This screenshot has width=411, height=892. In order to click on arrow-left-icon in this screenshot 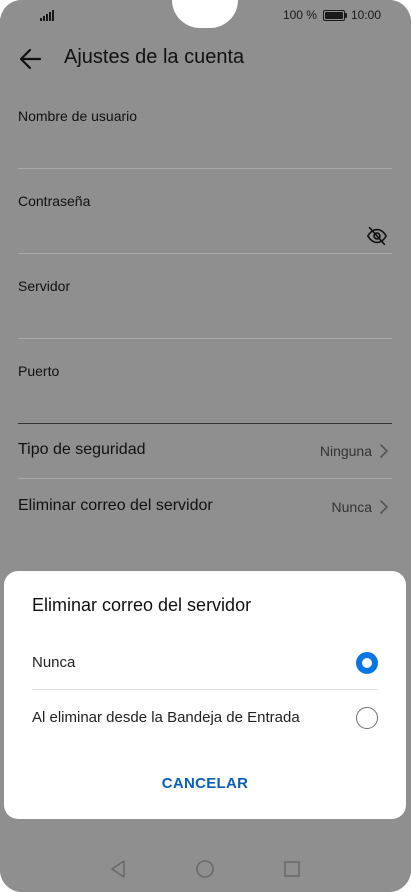, I will do `click(31, 59)`.